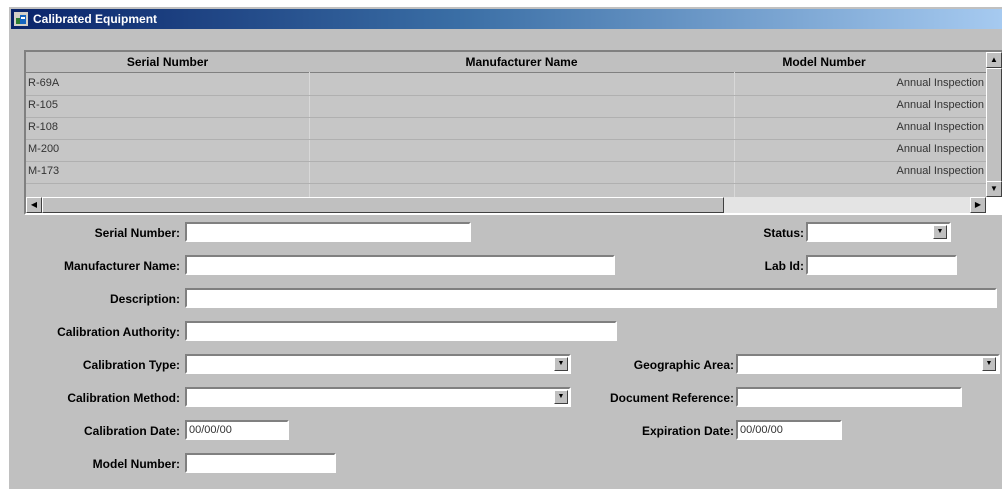  What do you see at coordinates (400, 265) in the screenshot?
I see `manufacturer-name-field` at bounding box center [400, 265].